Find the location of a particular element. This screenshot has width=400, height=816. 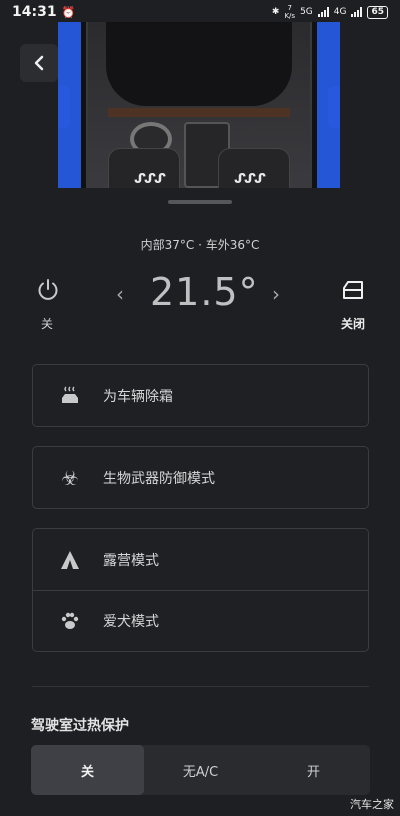

status-indicators: ✱ 7 K/s 5G 4G 65 is located at coordinates (330, 12).